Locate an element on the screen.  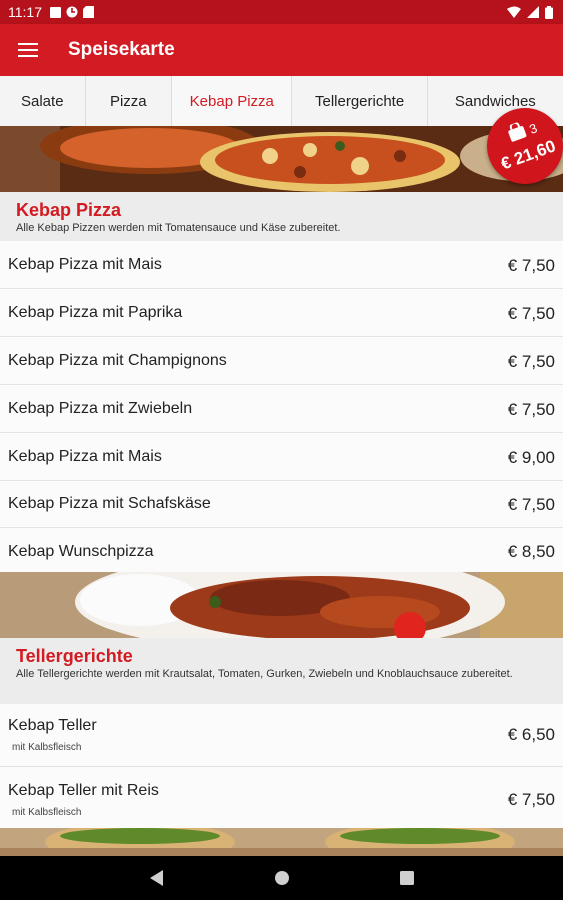
menu-item-row: Kebap Pizza mit Mais € 9,00 is located at coordinates (281, 457).